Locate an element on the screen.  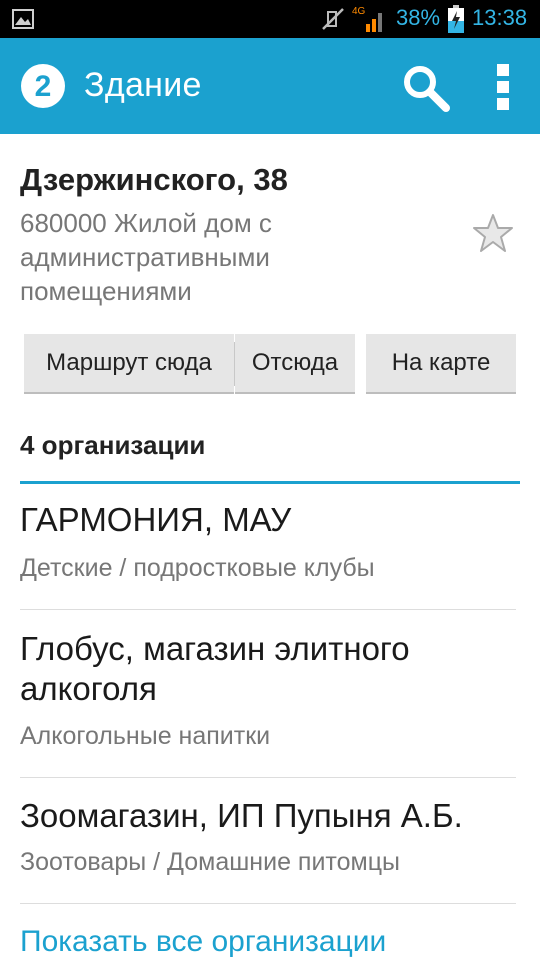
org-name: Глобус, магазин элитного алкоголя is located at coordinates (215, 668).